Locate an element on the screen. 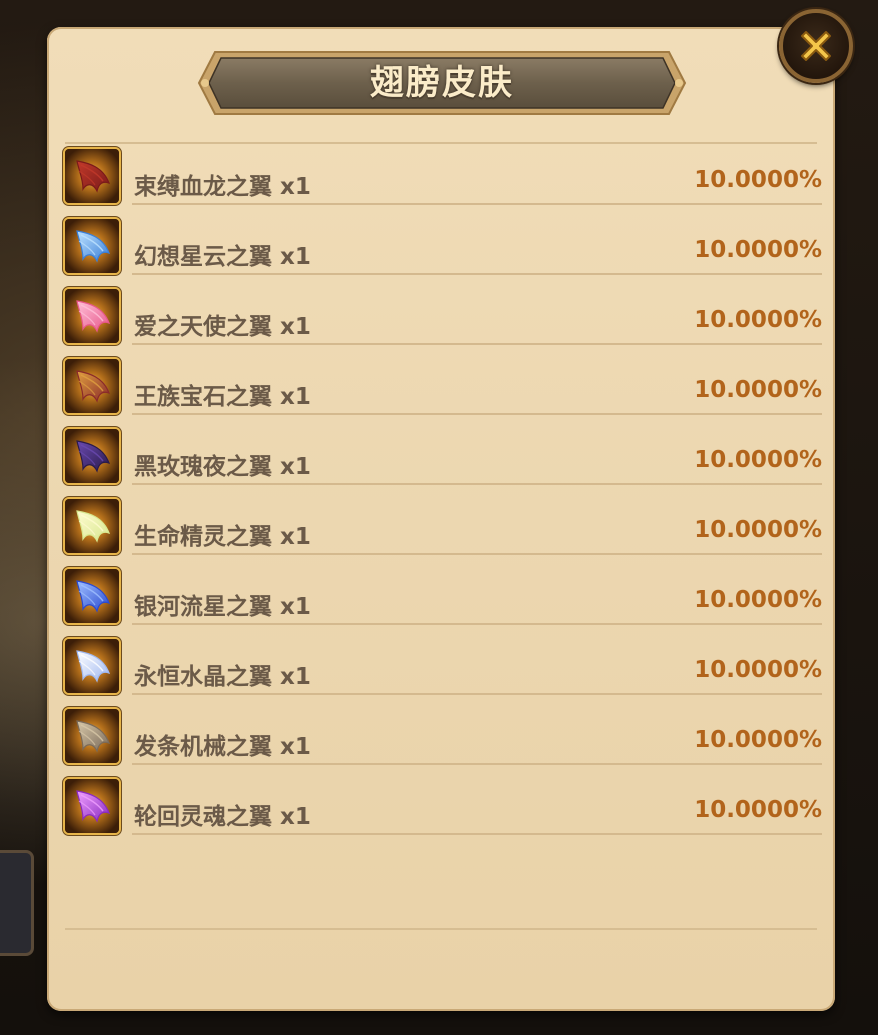  nebula-wing-icon is located at coordinates (93, 246).